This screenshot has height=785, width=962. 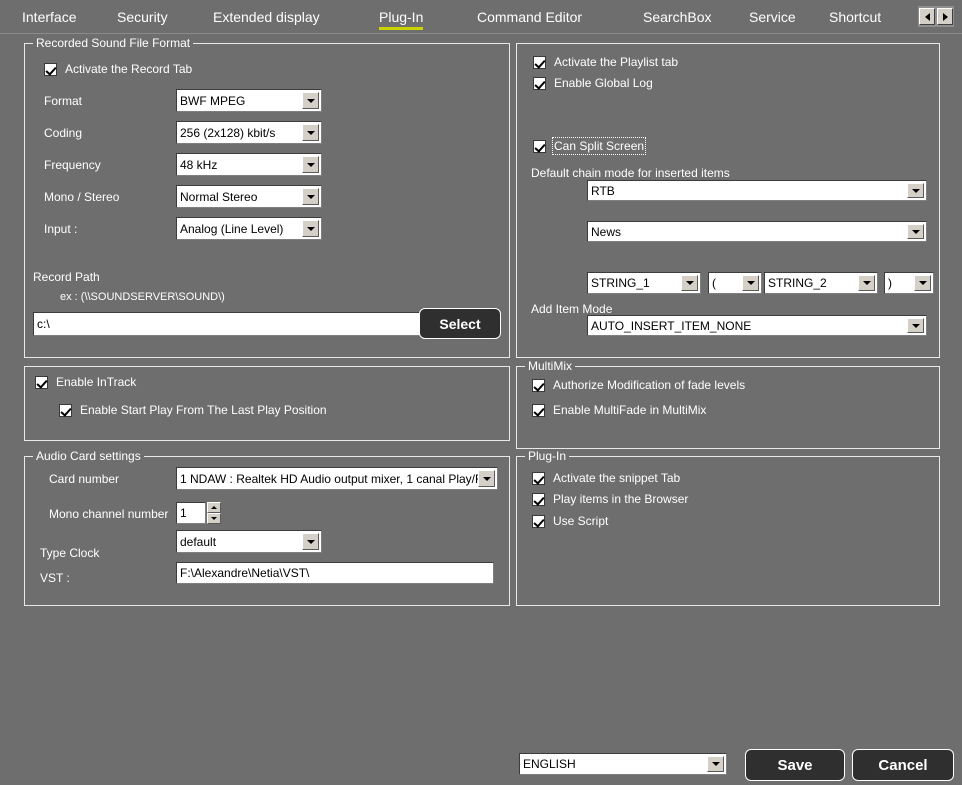 What do you see at coordinates (603, 190) in the screenshot?
I see `default-chain-mode-value: RTB` at bounding box center [603, 190].